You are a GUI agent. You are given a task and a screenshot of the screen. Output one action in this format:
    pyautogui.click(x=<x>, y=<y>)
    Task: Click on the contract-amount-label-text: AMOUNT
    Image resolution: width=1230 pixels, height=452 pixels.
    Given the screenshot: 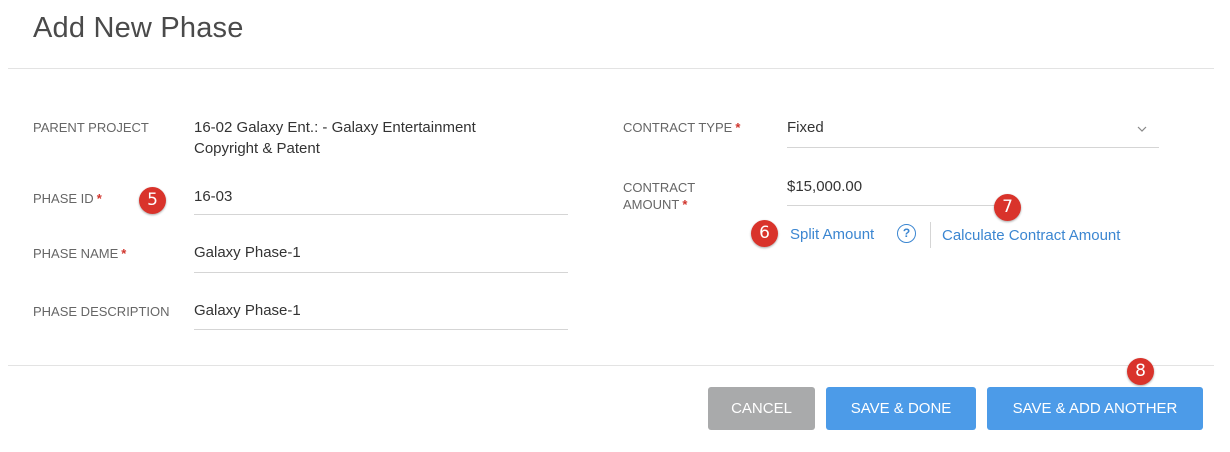 What is the action you would take?
    pyautogui.click(x=651, y=204)
    